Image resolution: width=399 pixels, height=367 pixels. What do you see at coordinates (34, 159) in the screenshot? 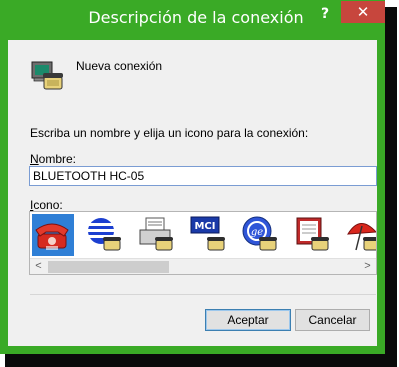
I see `name-label-accelerator: N` at bounding box center [34, 159].